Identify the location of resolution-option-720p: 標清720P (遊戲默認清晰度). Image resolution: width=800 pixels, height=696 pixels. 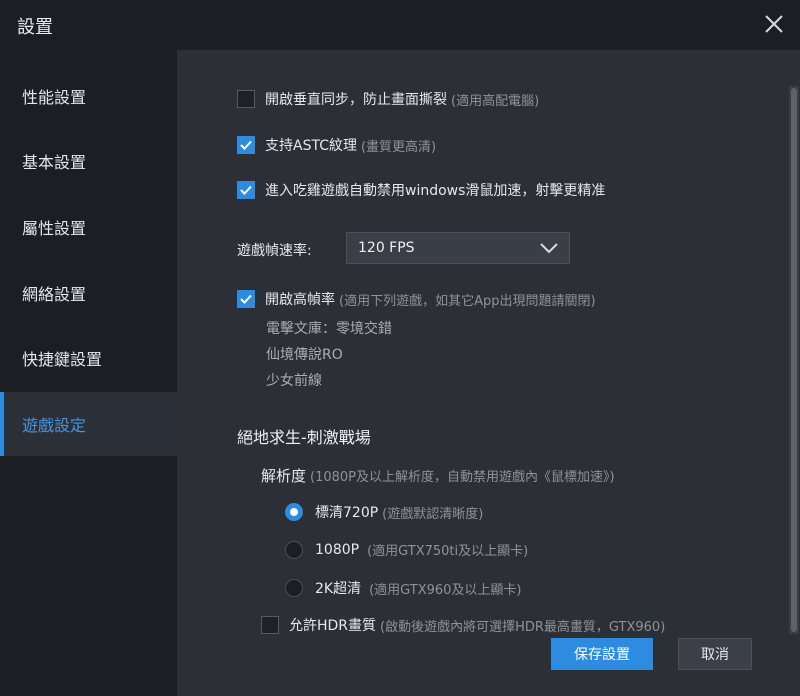
(384, 512).